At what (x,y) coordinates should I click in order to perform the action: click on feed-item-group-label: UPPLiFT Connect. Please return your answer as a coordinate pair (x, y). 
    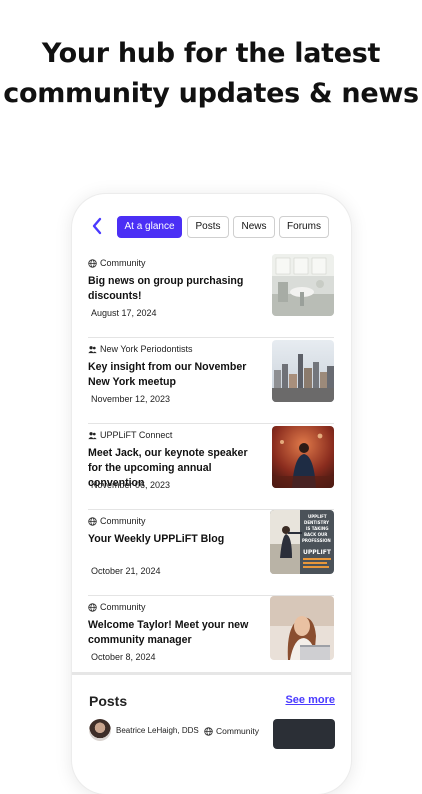
    Looking at the image, I should click on (136, 435).